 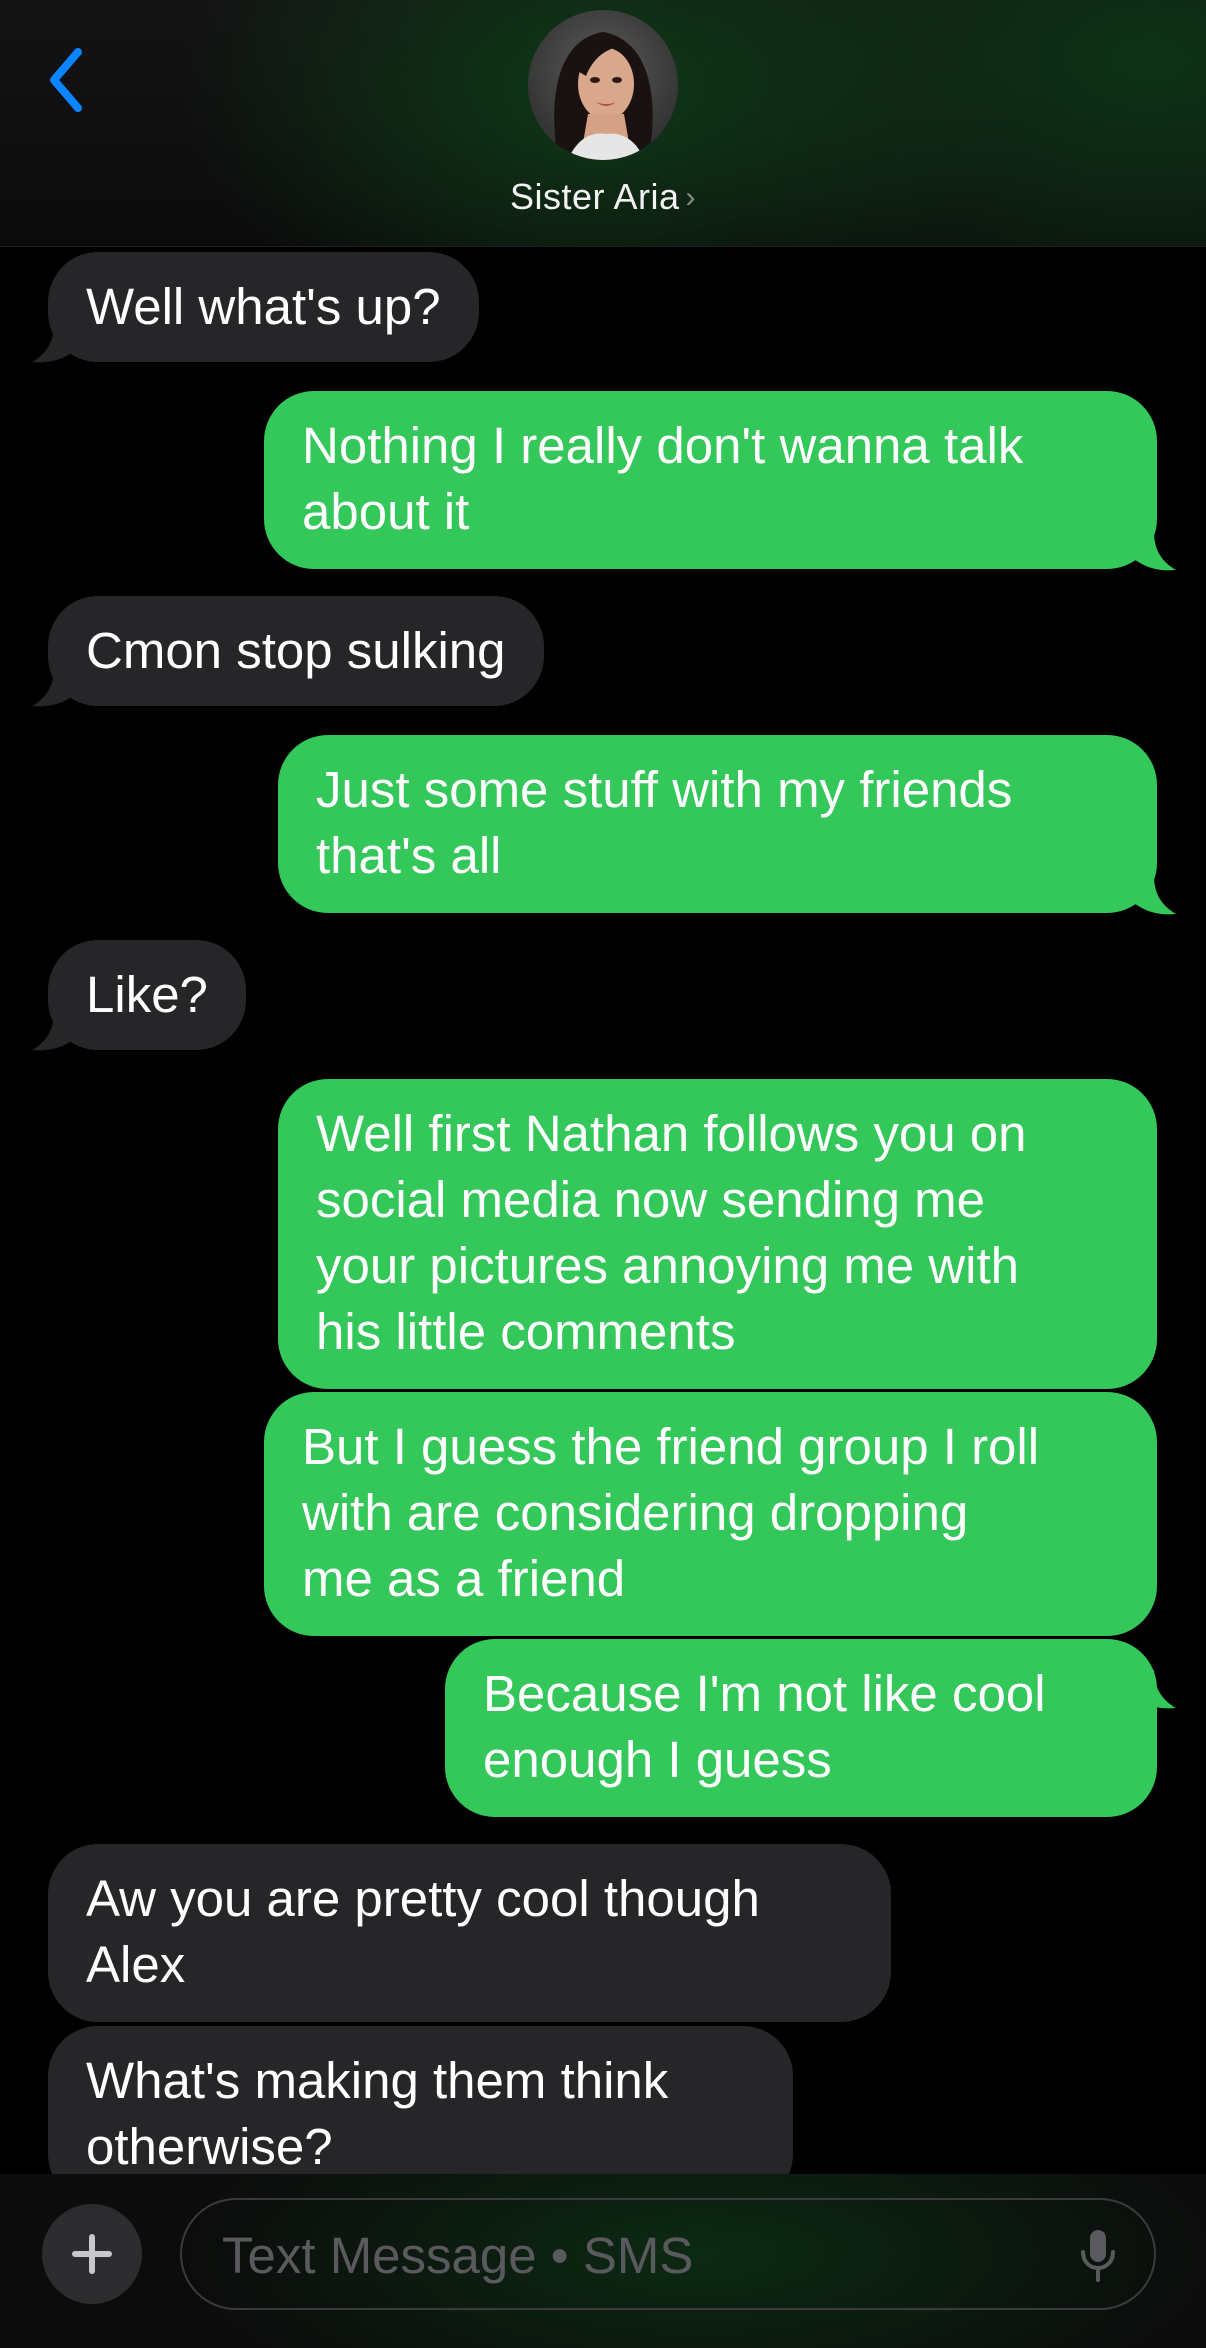 I want to click on microphone-icon, so click(x=1098, y=2256).